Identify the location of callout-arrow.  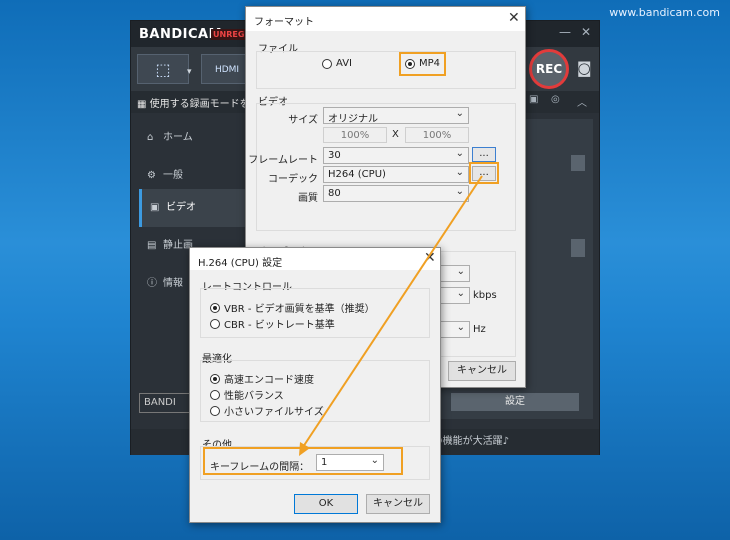
(391, 315).